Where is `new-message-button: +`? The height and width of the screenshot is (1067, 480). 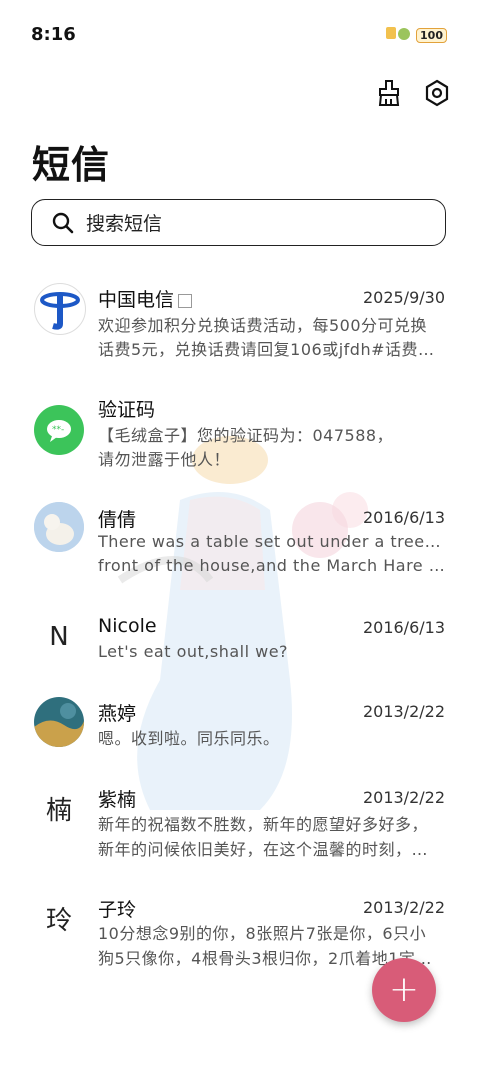
new-message-button: + is located at coordinates (404, 990).